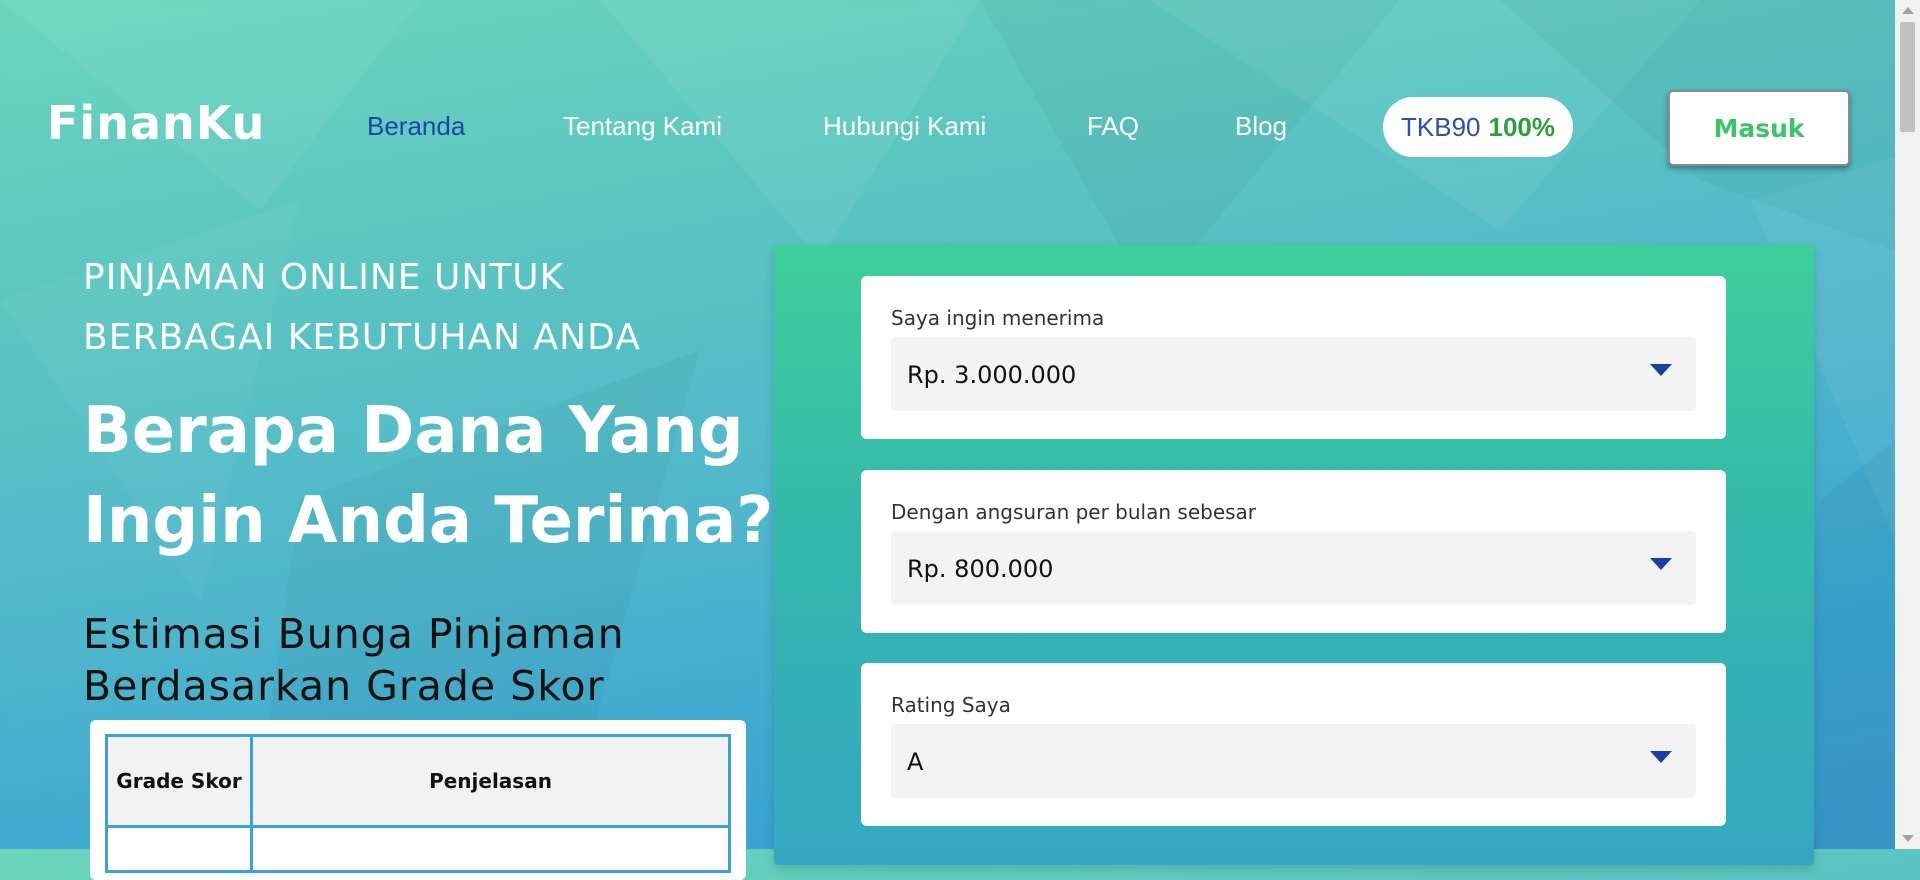 This screenshot has width=1920, height=880. What do you see at coordinates (1293, 761) in the screenshot?
I see `rating-select: A` at bounding box center [1293, 761].